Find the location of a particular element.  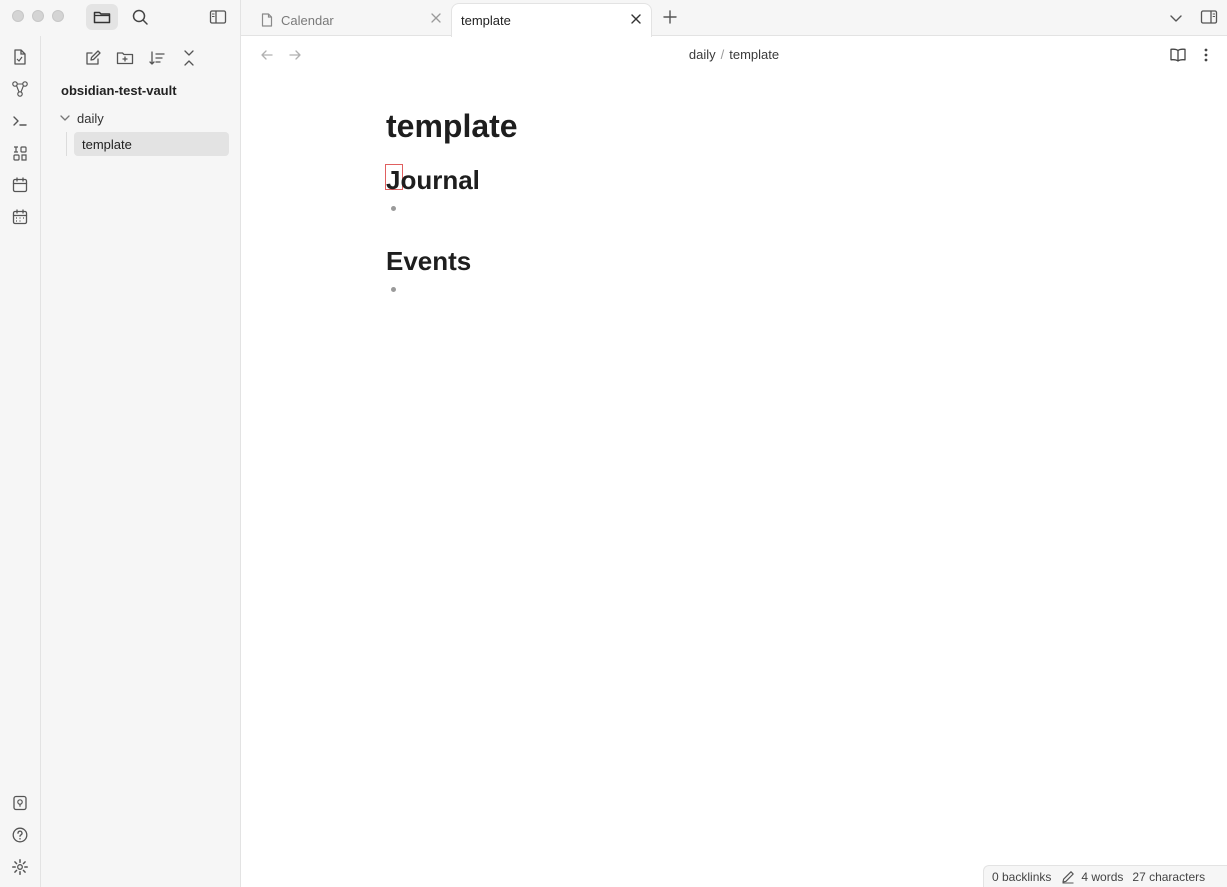

new-folder-button is located at coordinates (125, 58).